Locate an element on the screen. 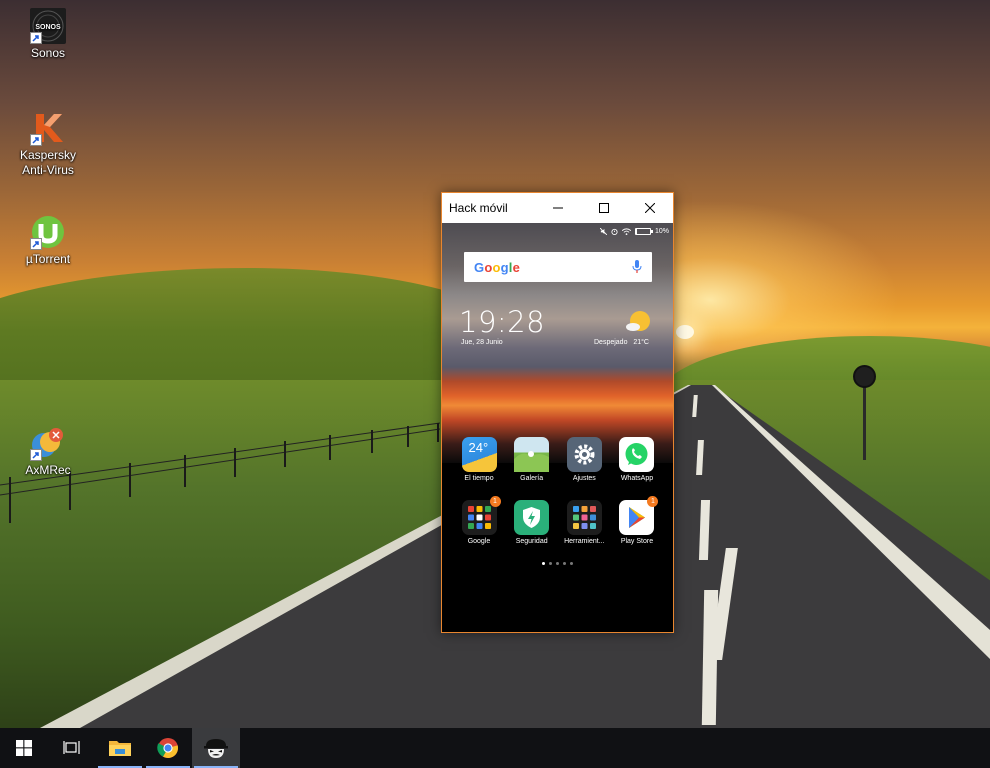 This screenshot has width=990, height=768. app-row-1: 24° El tiempo Galería Ajustes WhatsApp is located at coordinates (558, 459).